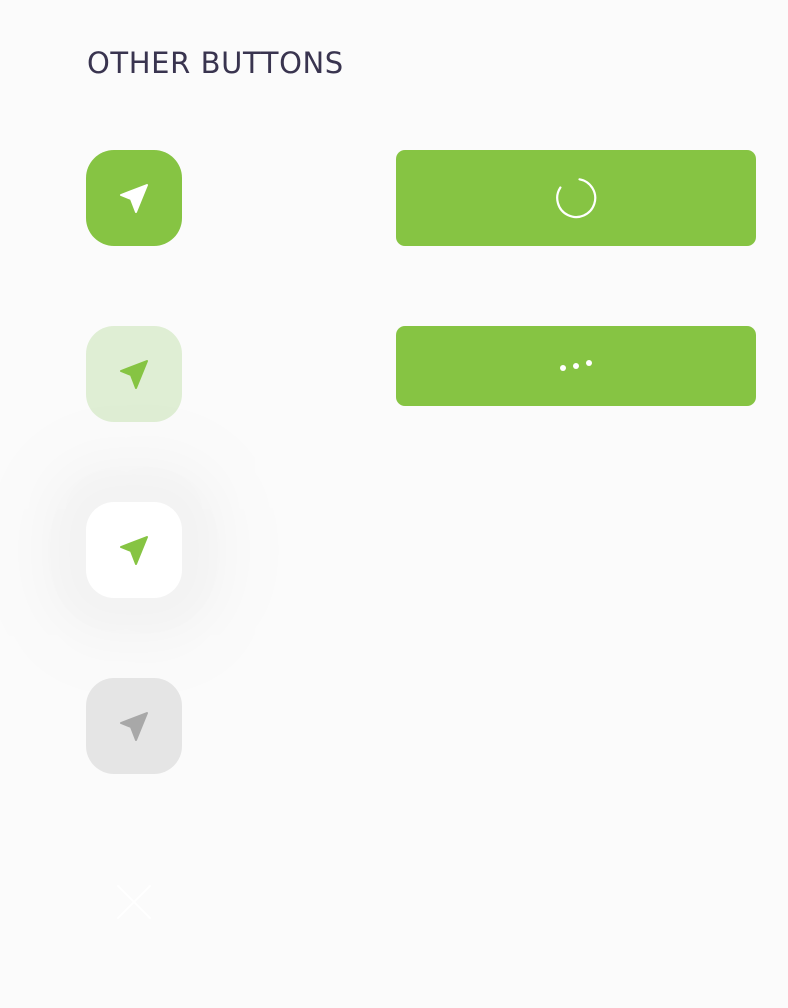 The height and width of the screenshot is (1008, 788). I want to click on send-button-soft, so click(134, 374).